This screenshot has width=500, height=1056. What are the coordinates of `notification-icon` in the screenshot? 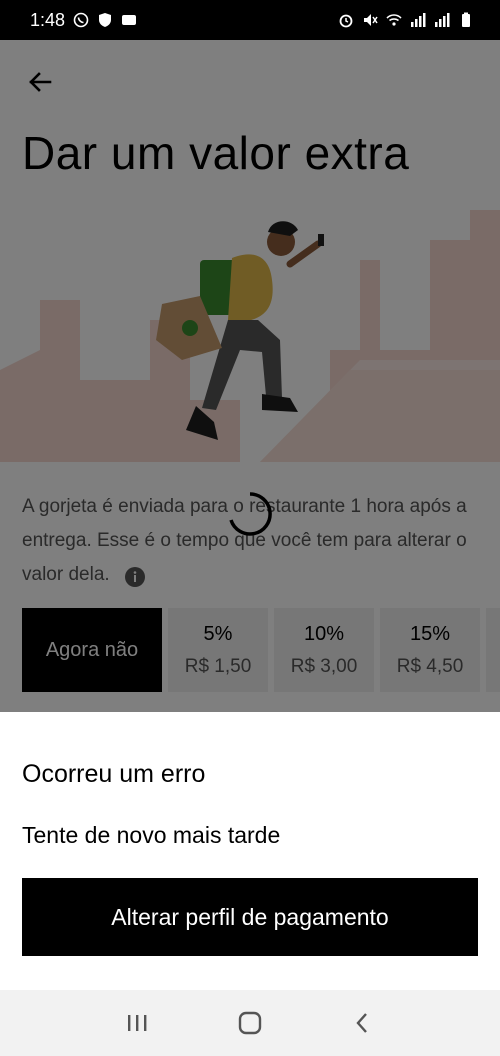 It's located at (129, 20).